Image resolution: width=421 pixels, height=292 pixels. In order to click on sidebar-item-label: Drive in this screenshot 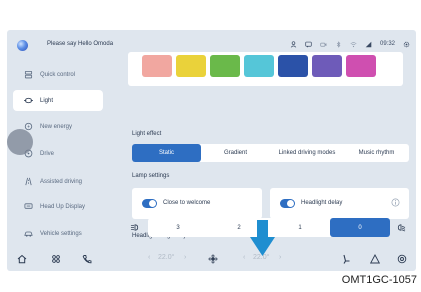, I will do `click(47, 153)`.